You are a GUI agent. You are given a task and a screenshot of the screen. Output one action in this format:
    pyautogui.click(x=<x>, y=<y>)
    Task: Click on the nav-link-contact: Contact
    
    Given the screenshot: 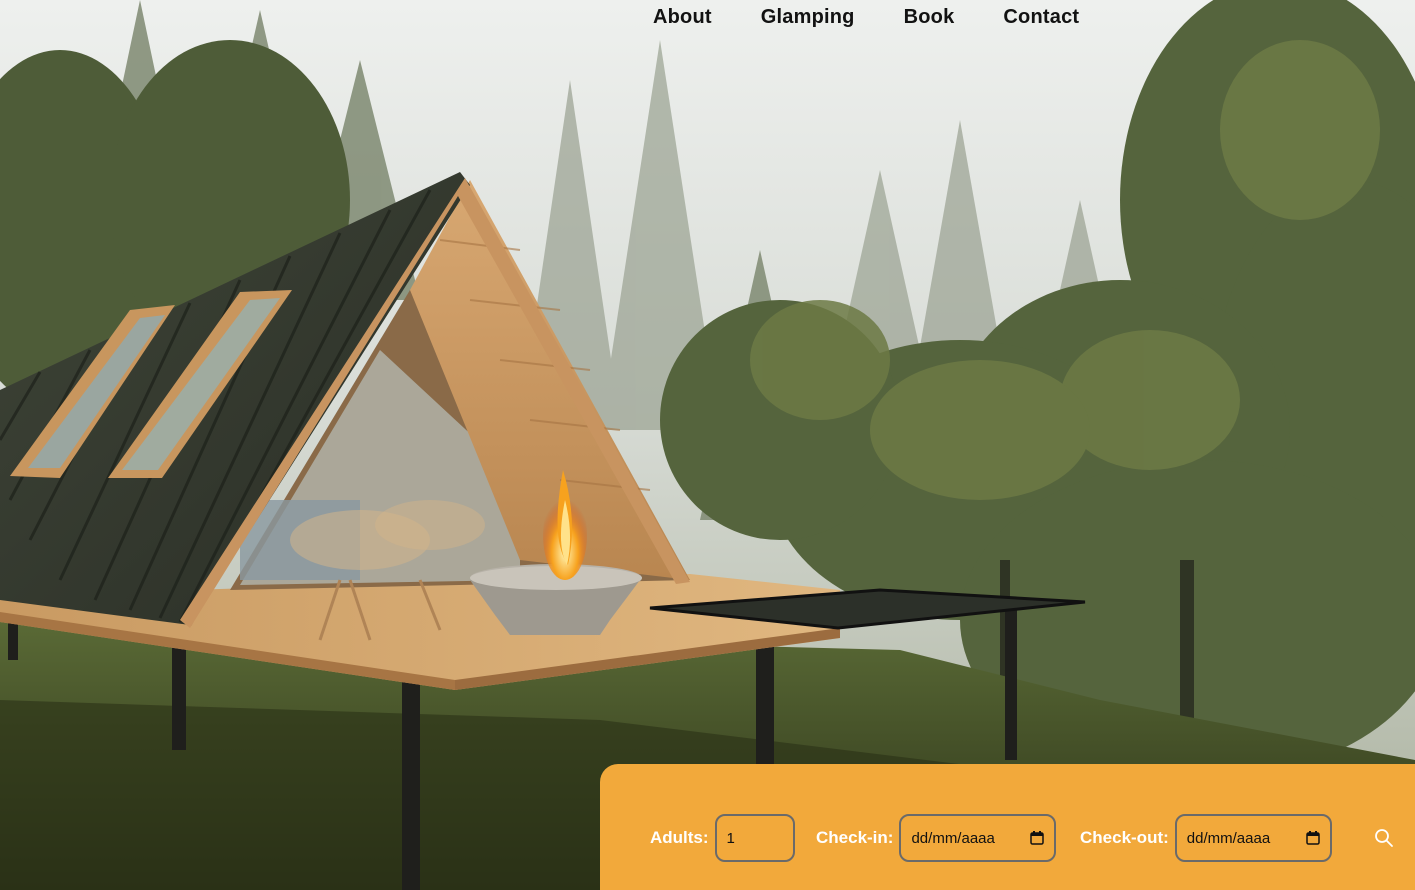 What is the action you would take?
    pyautogui.click(x=1041, y=17)
    